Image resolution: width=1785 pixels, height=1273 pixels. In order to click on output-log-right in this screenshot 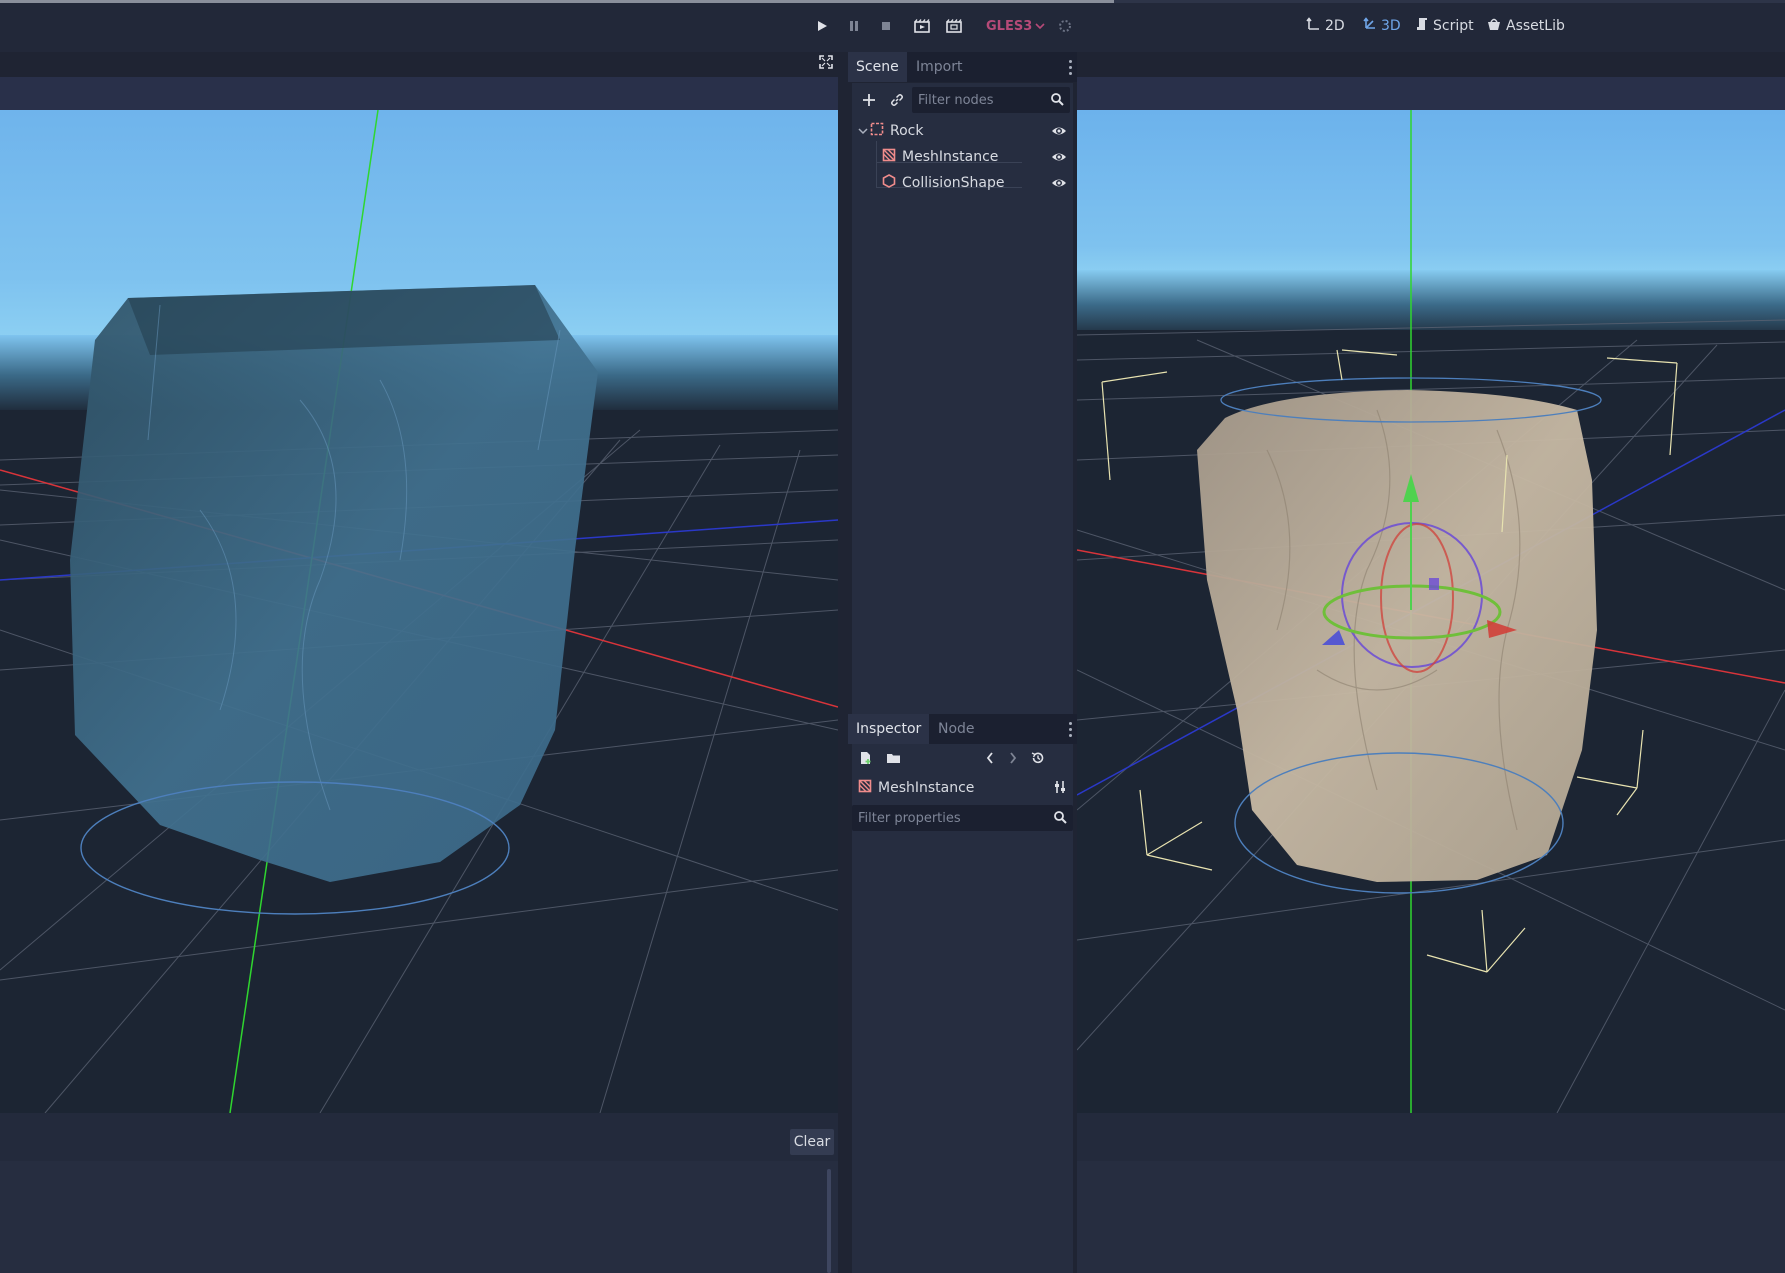, I will do `click(1431, 1217)`.